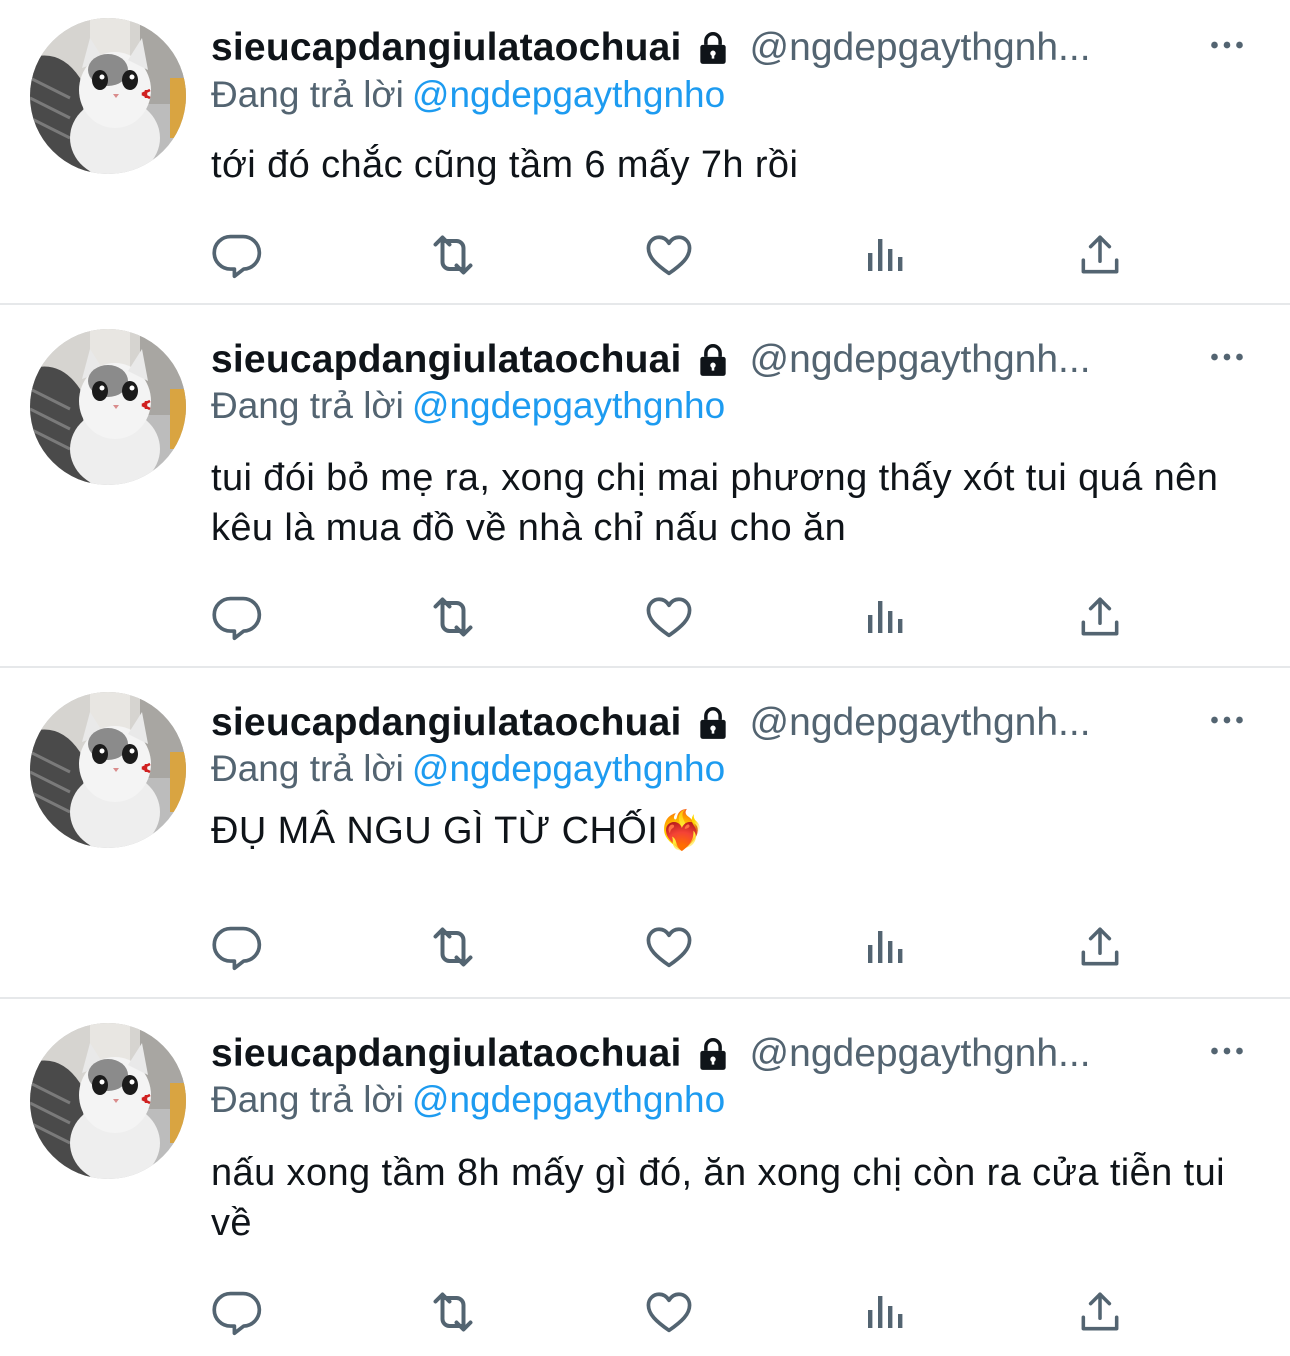 This screenshot has height=1356, width=1290. I want to click on tweet-text: tới đó chắc cũng tầm 6 mấy 7h rồi, so click(505, 165).